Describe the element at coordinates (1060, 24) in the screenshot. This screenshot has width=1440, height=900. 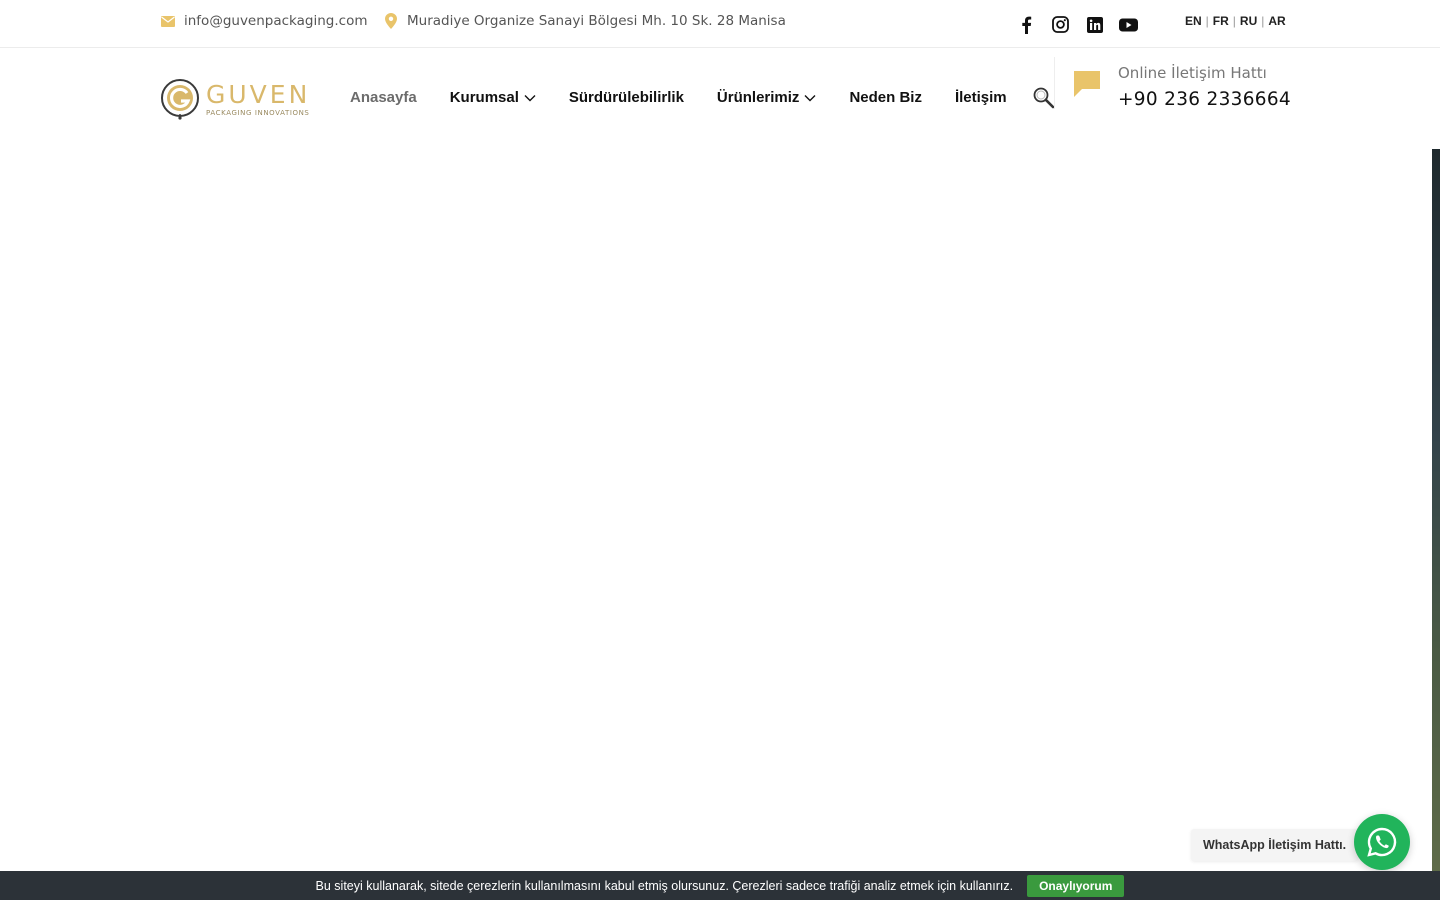
I see `instagram-icon` at that location.